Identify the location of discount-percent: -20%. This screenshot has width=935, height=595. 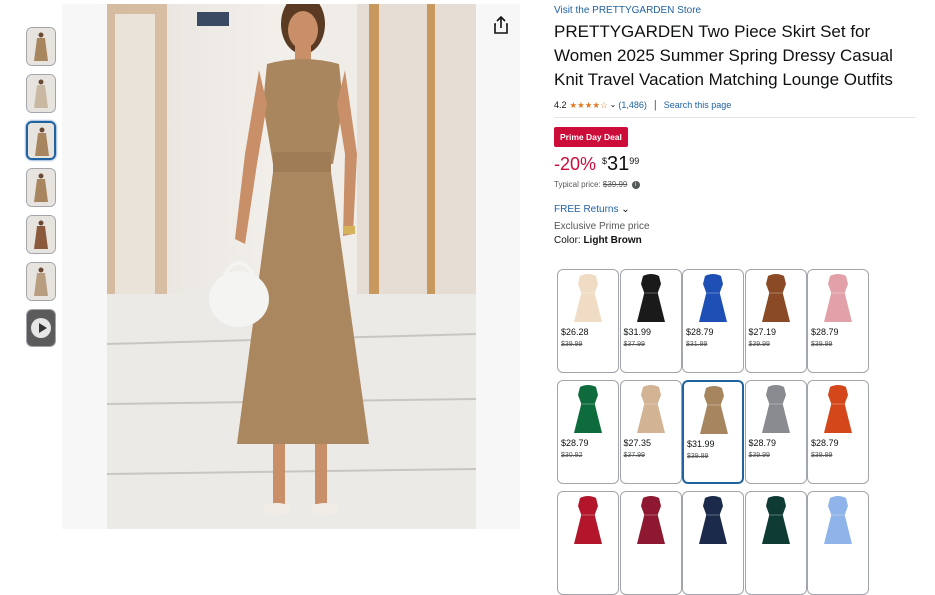
(575, 164).